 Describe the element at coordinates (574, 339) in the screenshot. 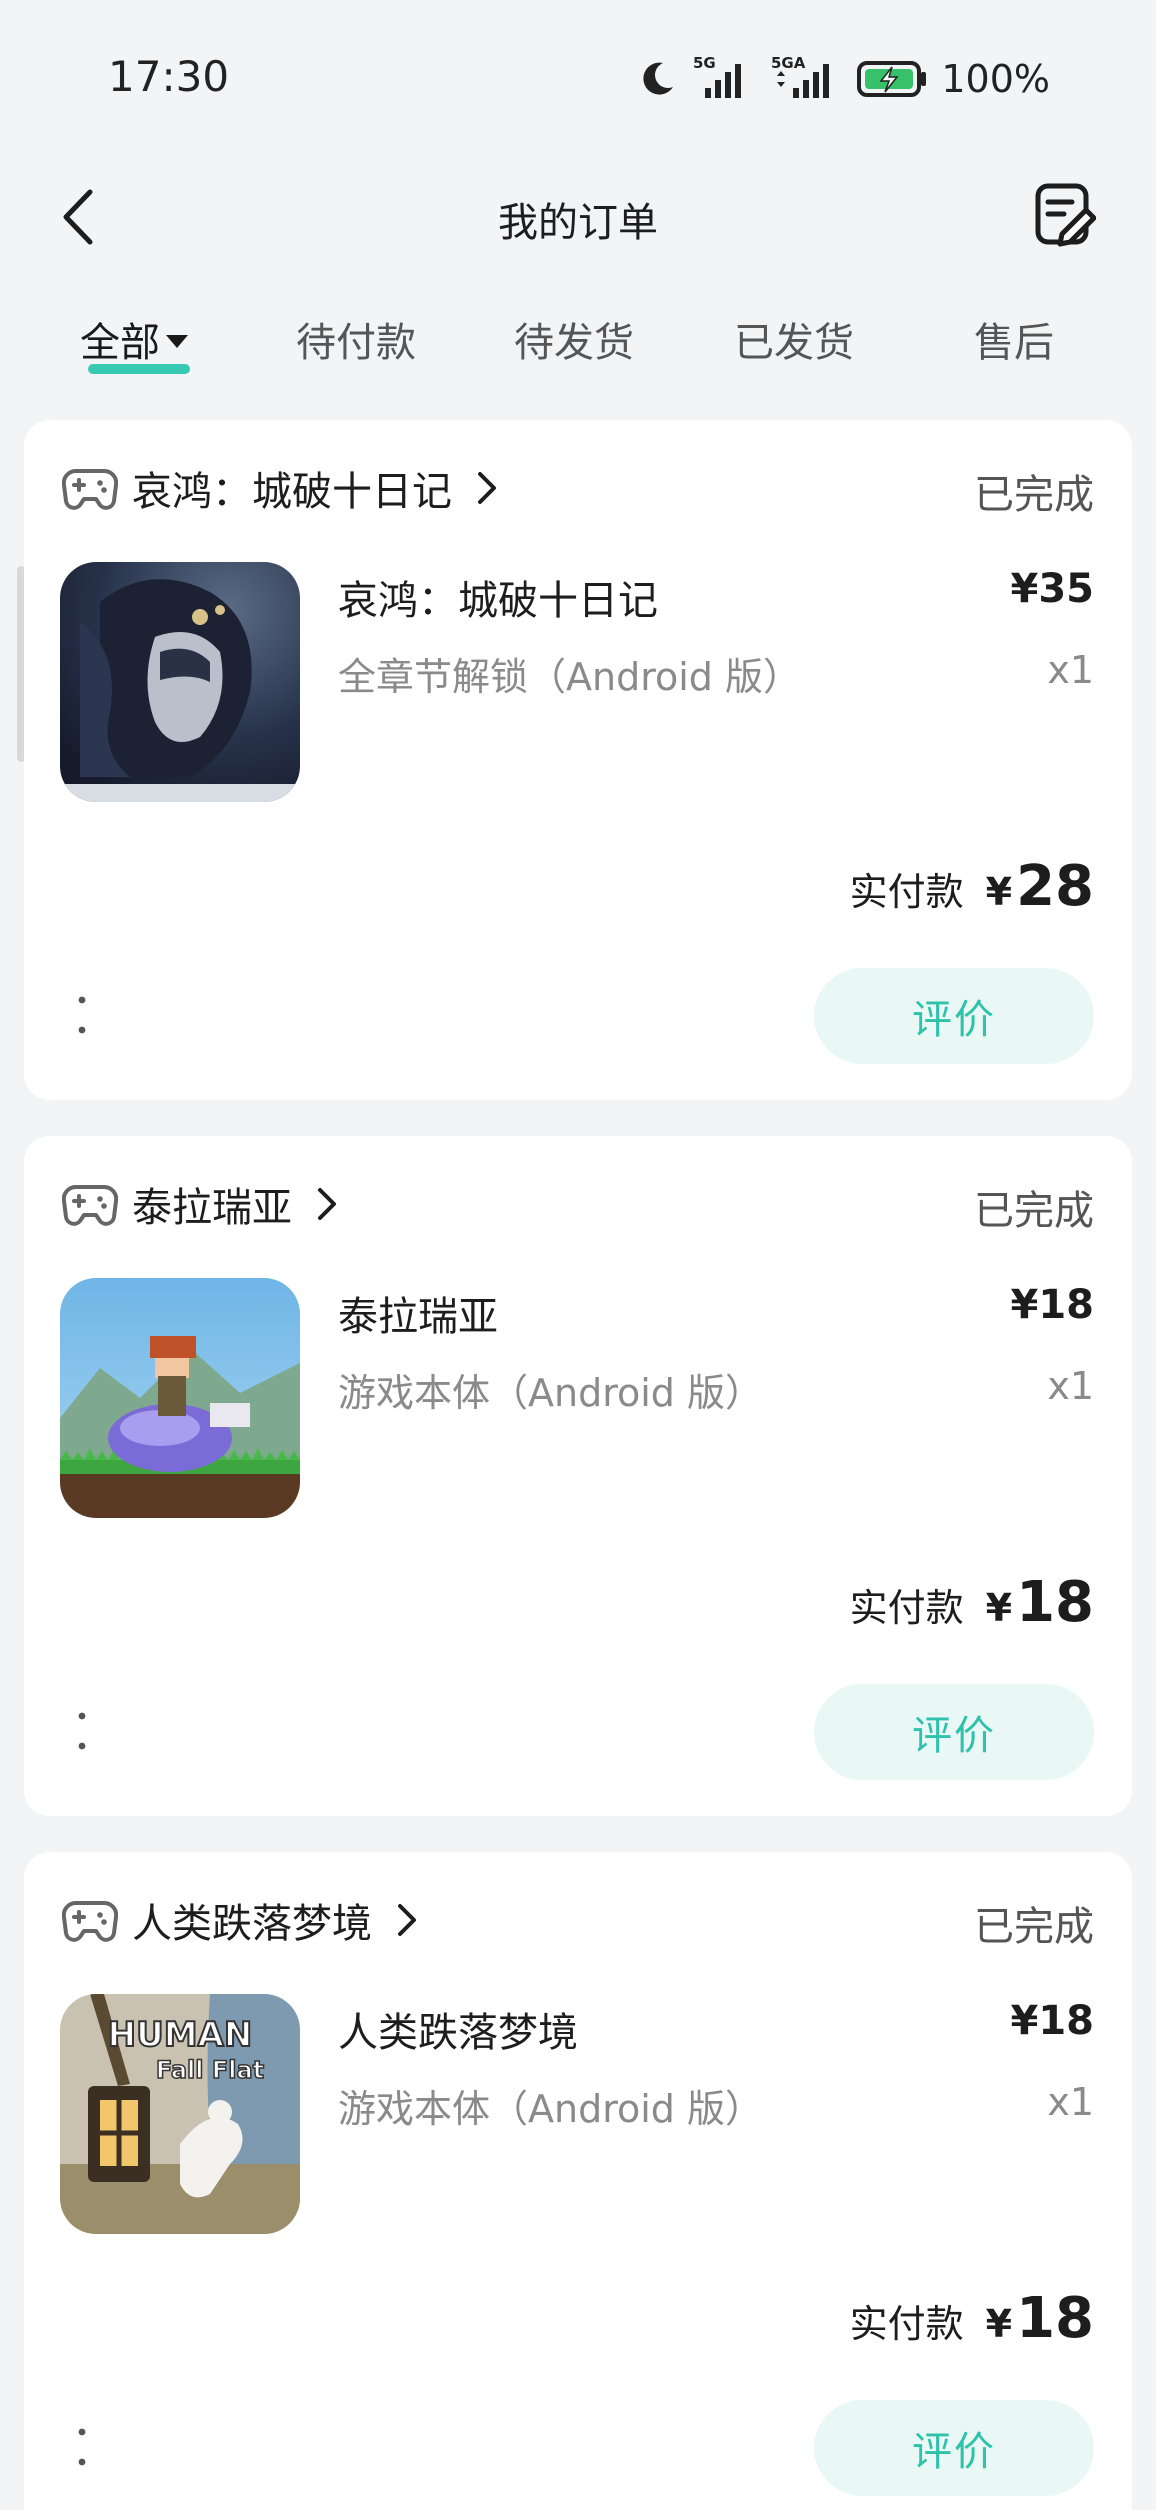

I see `tab-pending-shipment: 待发货` at that location.